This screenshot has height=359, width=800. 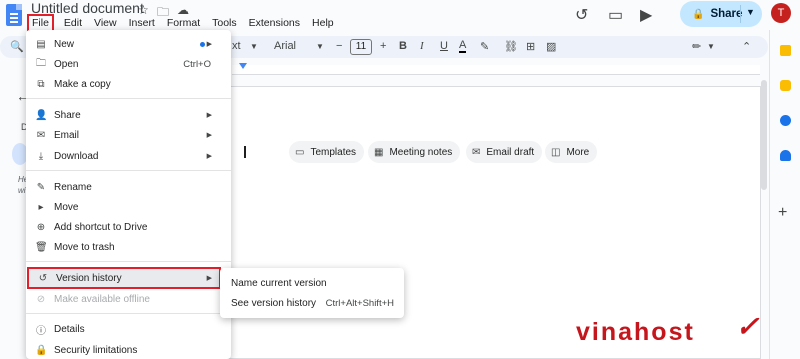 What do you see at coordinates (41, 156) in the screenshot?
I see `download-icon: ⤓` at bounding box center [41, 156].